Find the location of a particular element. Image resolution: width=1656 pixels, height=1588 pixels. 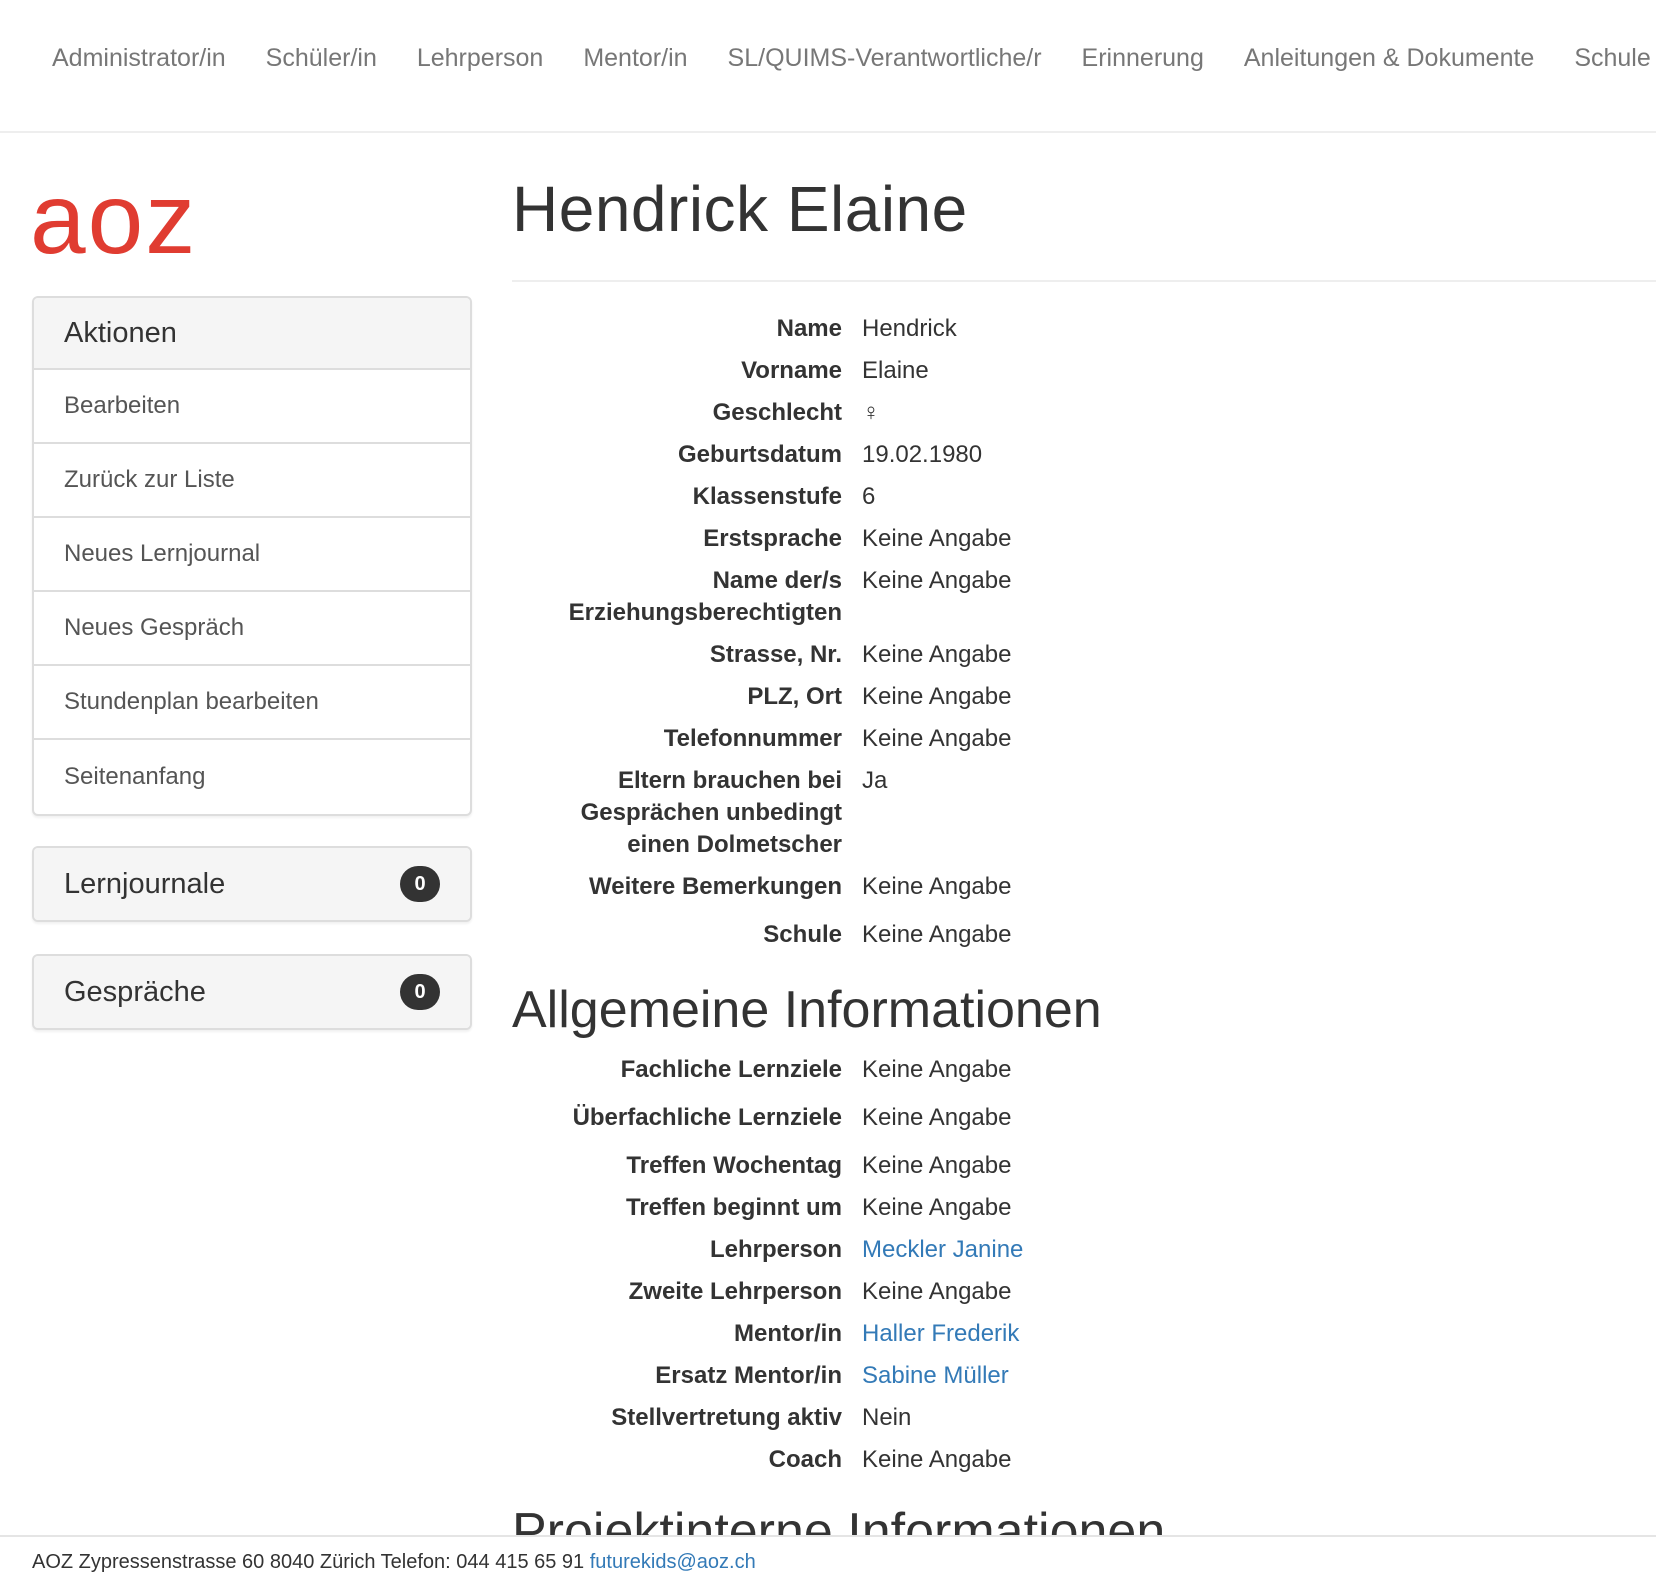

detail-value: Ja is located at coordinates (875, 780).